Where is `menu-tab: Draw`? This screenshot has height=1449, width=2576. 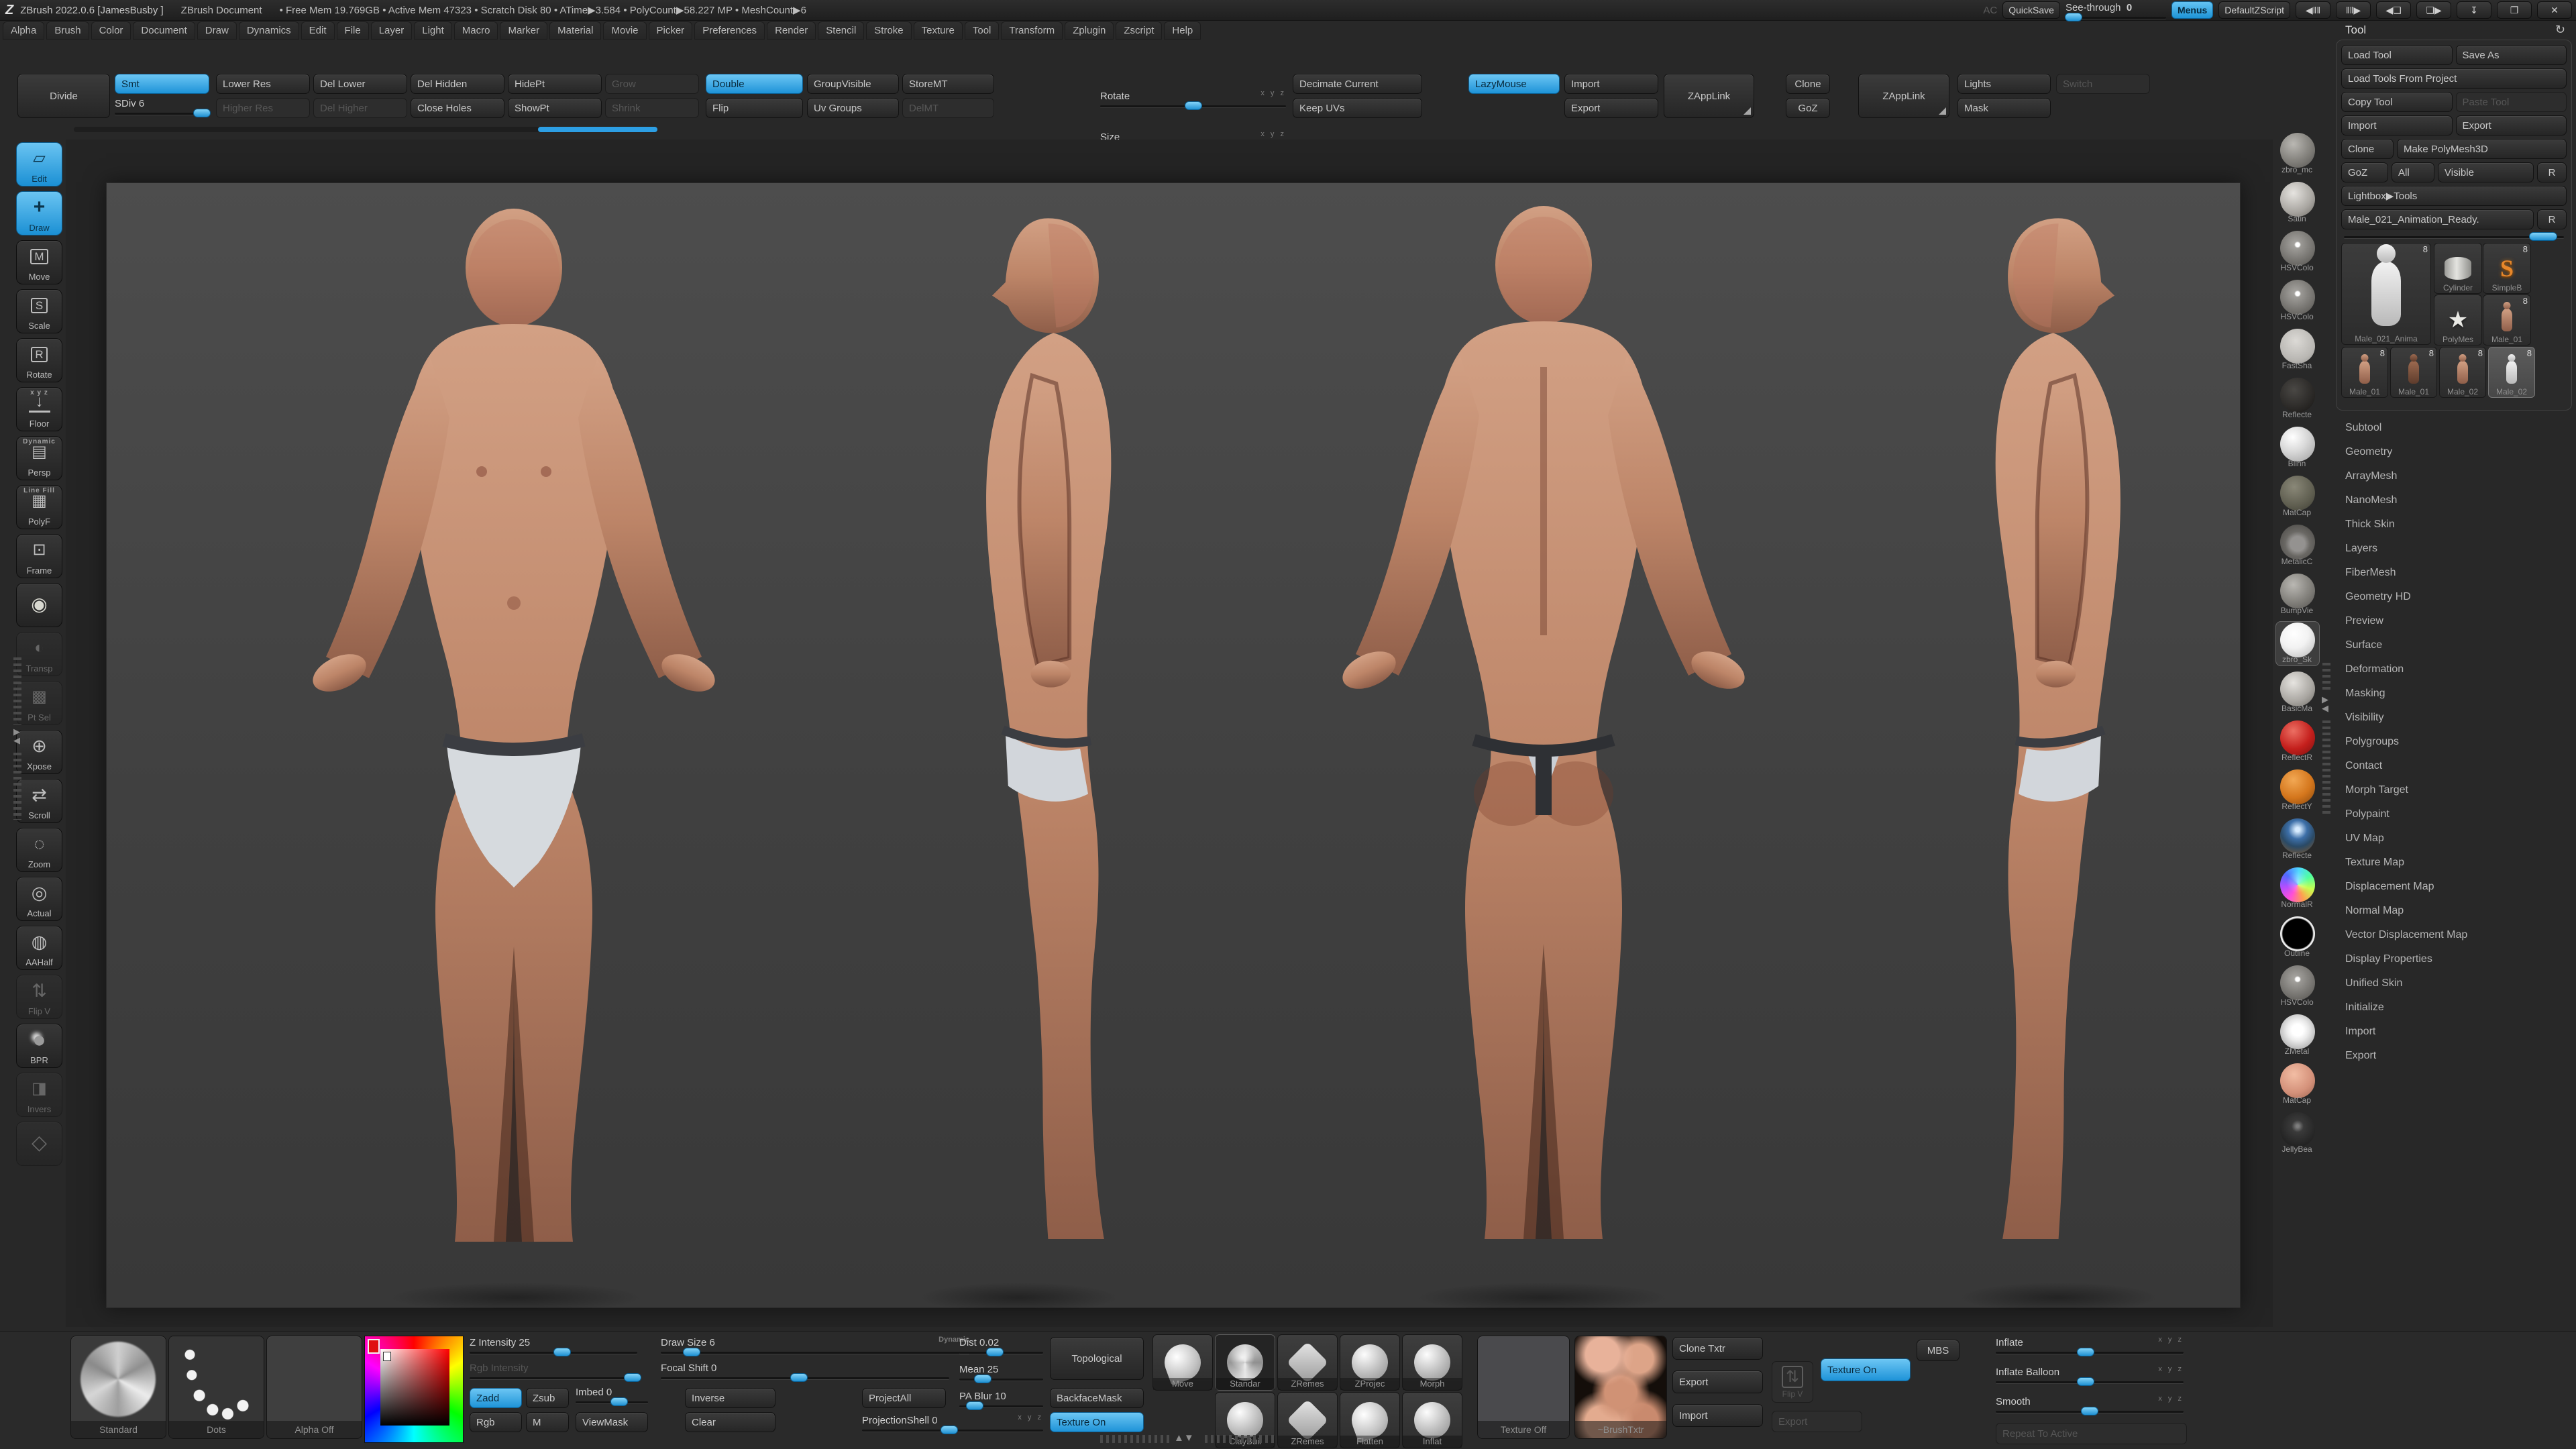
menu-tab: Draw is located at coordinates (217, 30).